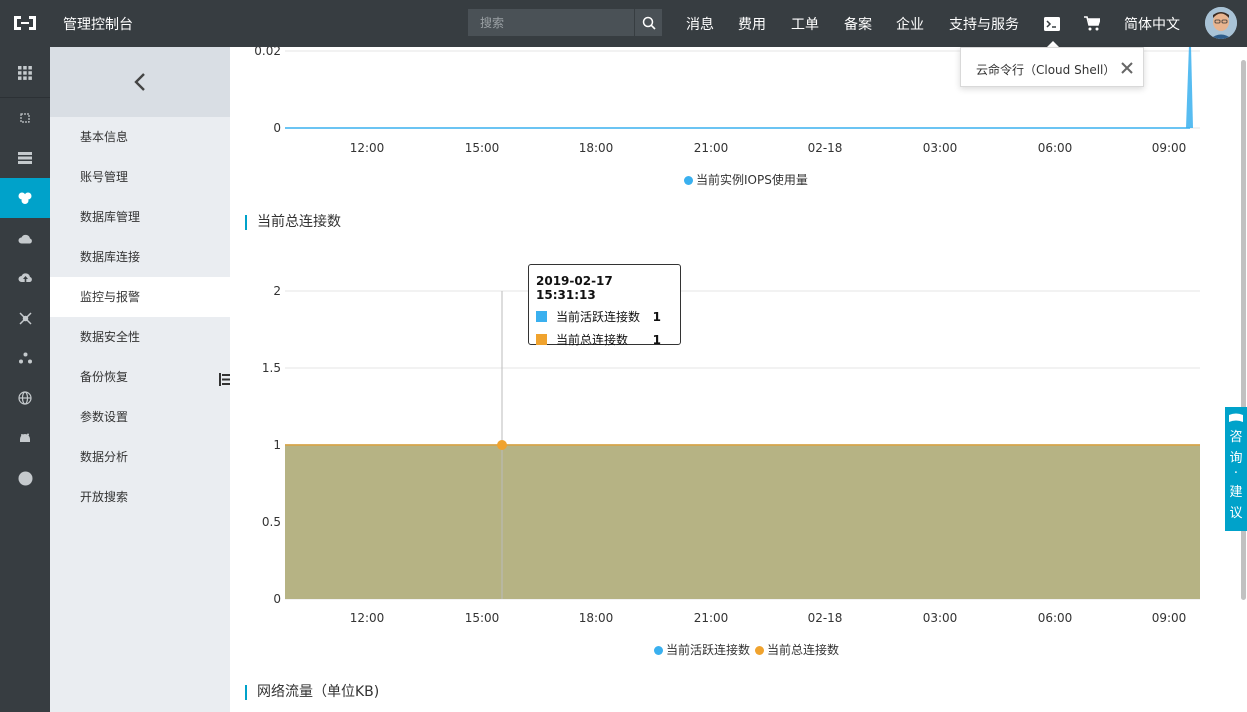 The width and height of the screenshot is (1247, 712). Describe the element at coordinates (1127, 68) in the screenshot. I see `close-icon` at that location.